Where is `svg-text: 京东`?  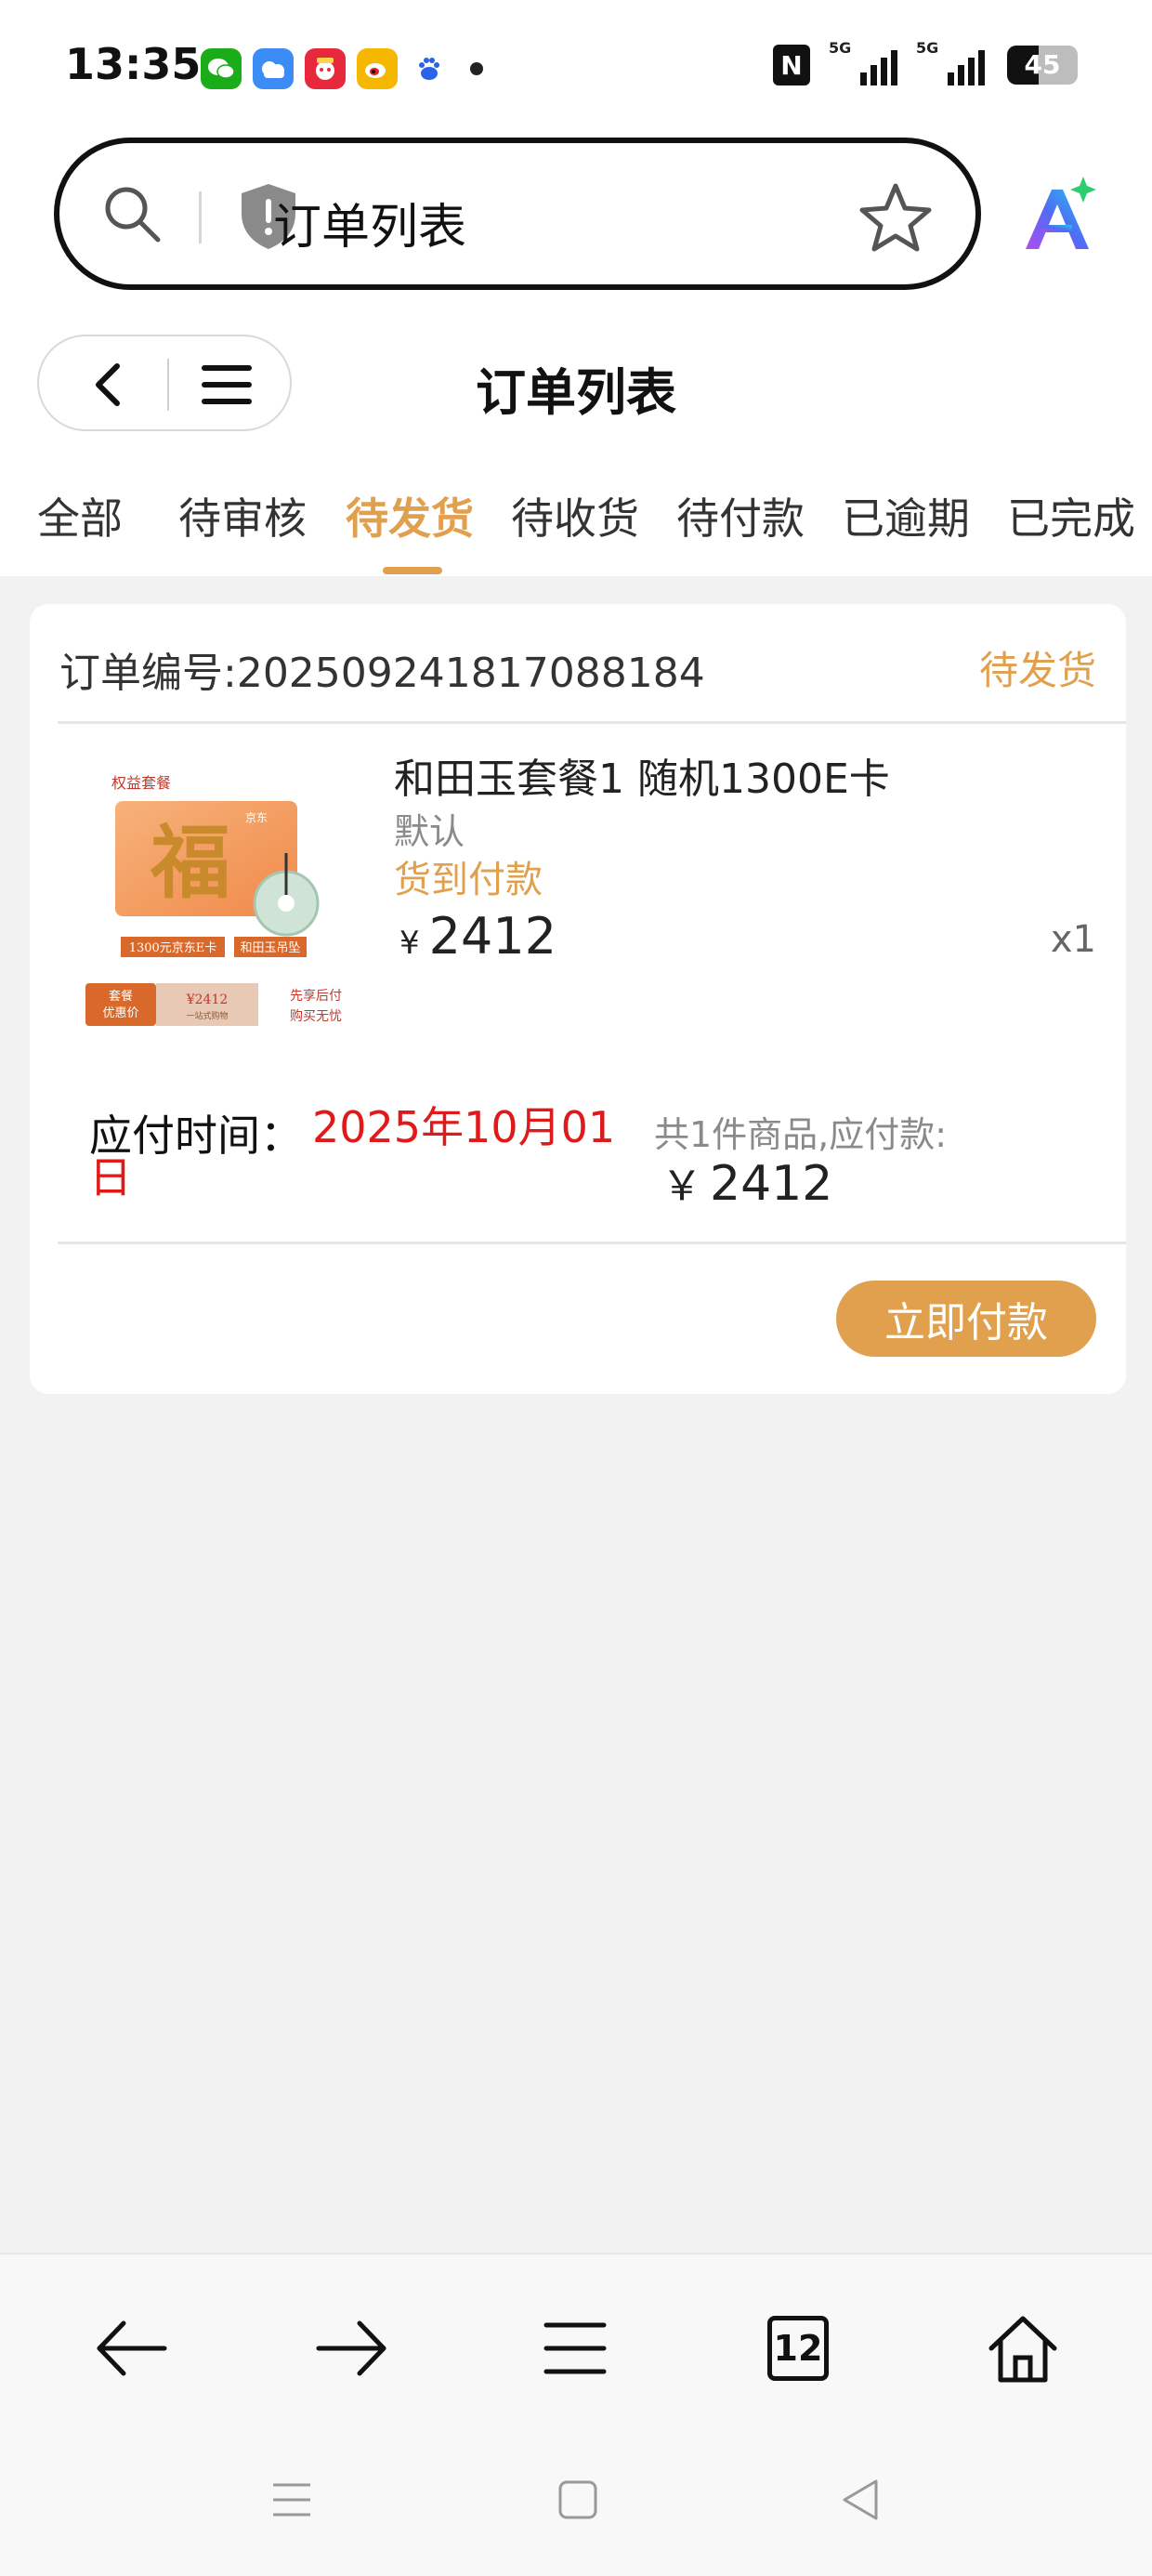 svg-text: 京东 is located at coordinates (256, 817).